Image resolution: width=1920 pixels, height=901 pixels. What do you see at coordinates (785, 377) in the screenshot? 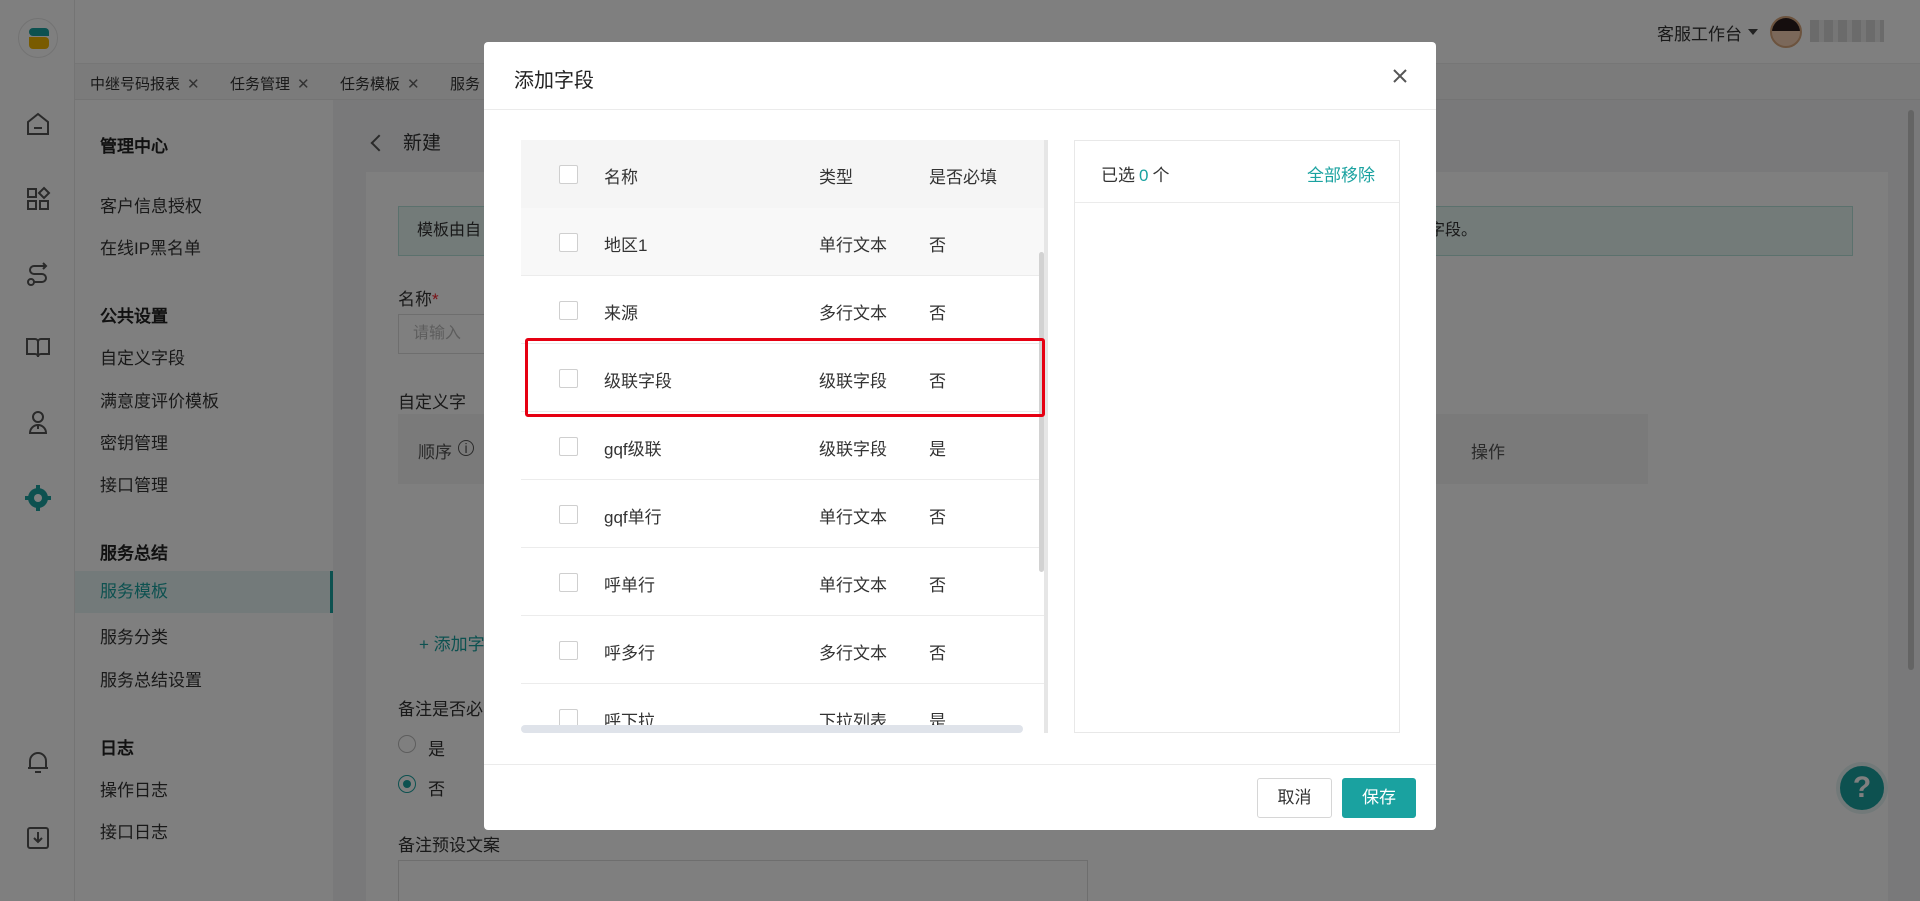
I see `highlight-box` at bounding box center [785, 377].